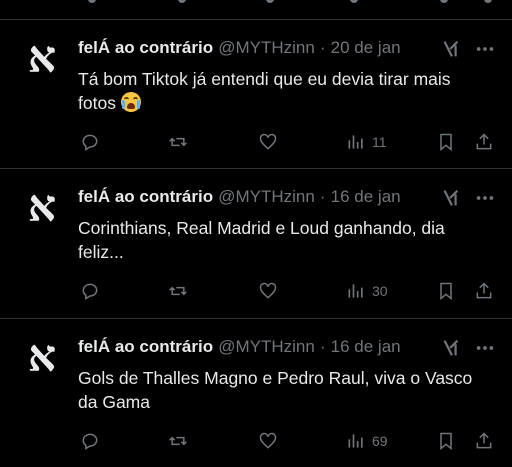 This screenshot has height=467, width=512. I want to click on views-button: 69, so click(367, 441).